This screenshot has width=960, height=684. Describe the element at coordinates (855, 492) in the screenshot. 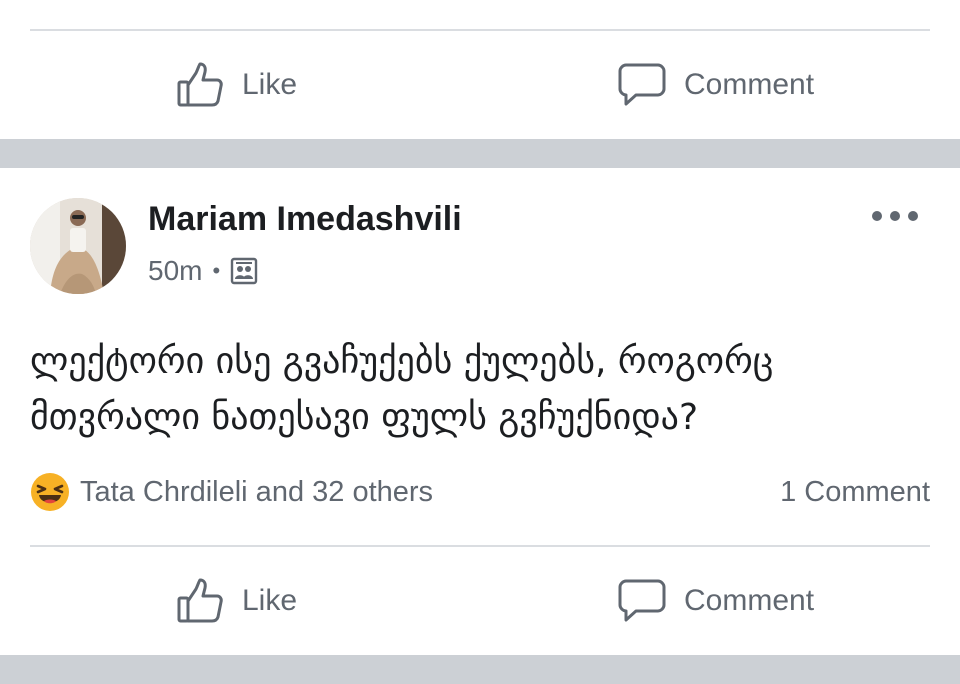

I see `comments-count: 1 Comment` at that location.